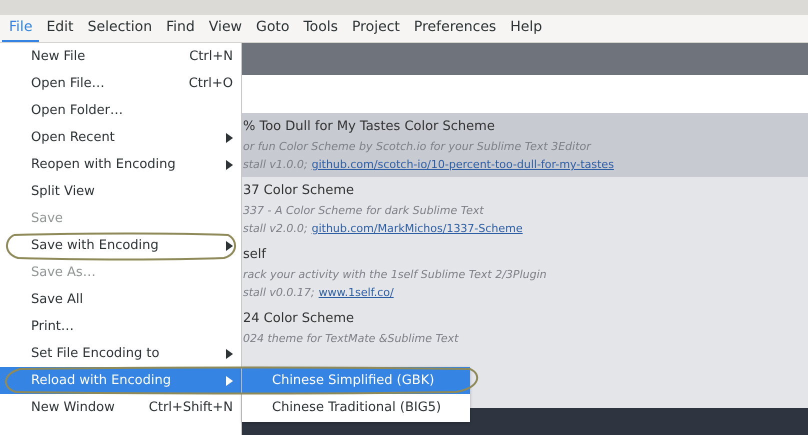 The image size is (808, 435). I want to click on menu-item: Help, so click(526, 28).